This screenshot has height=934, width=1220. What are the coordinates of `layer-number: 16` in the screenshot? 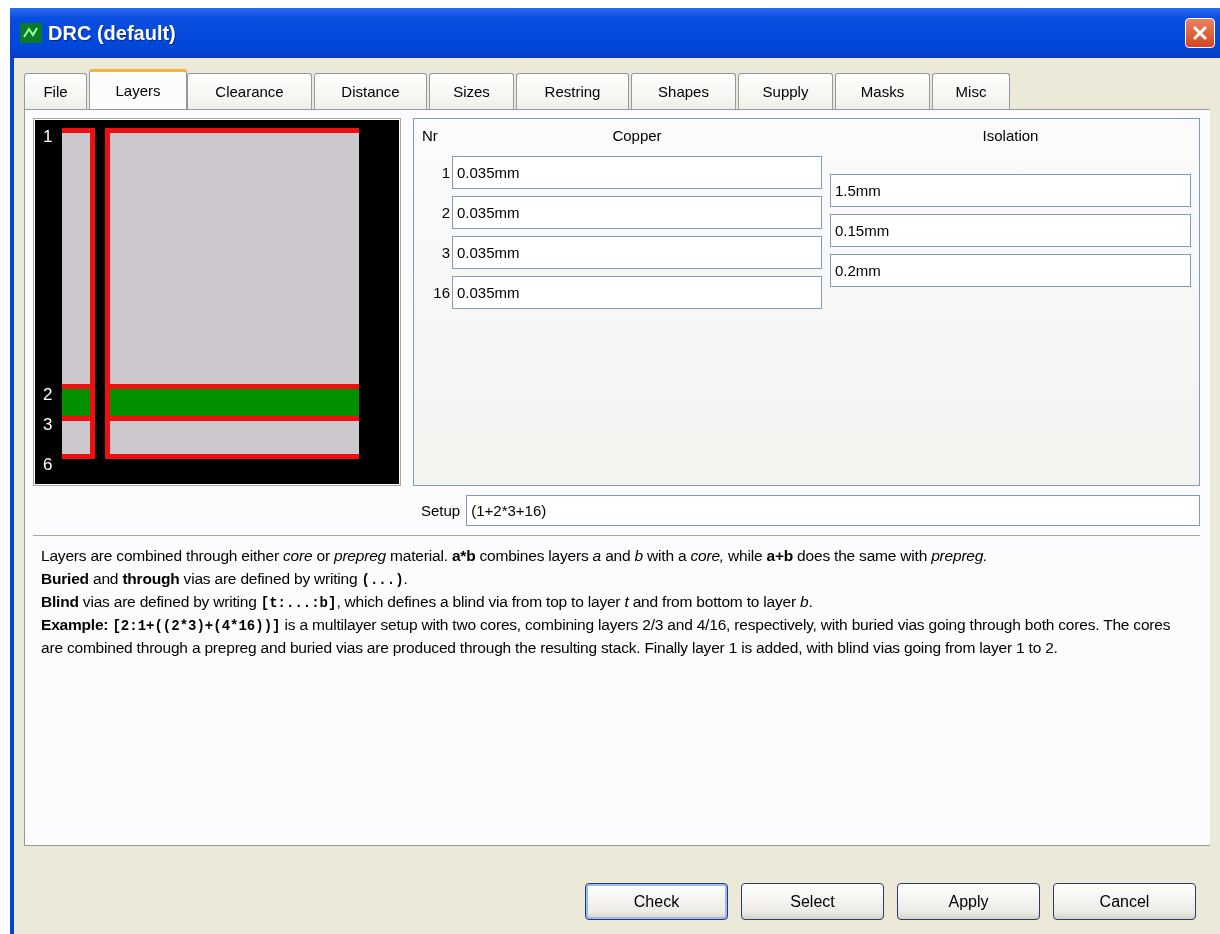 It's located at (441, 292).